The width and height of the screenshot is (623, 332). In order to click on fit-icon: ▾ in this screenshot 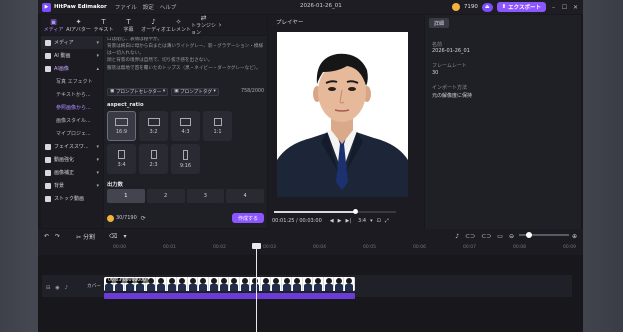, I will do `click(371, 221)`.